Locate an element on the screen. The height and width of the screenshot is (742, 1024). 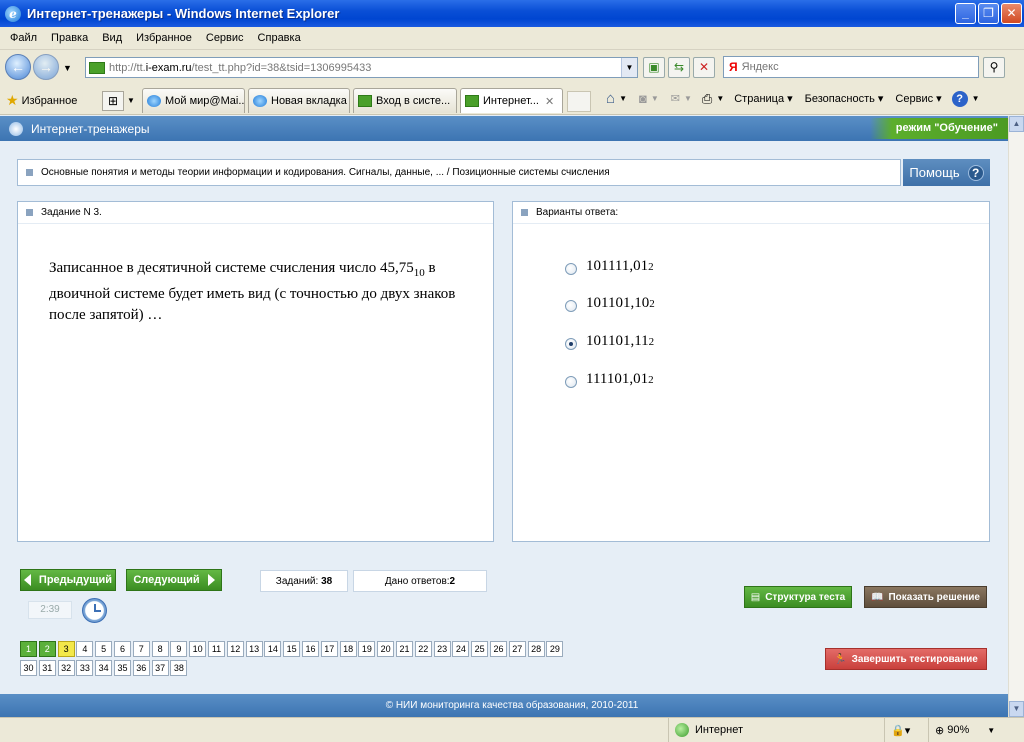
task-number-button: 2 is located at coordinates (47, 649).